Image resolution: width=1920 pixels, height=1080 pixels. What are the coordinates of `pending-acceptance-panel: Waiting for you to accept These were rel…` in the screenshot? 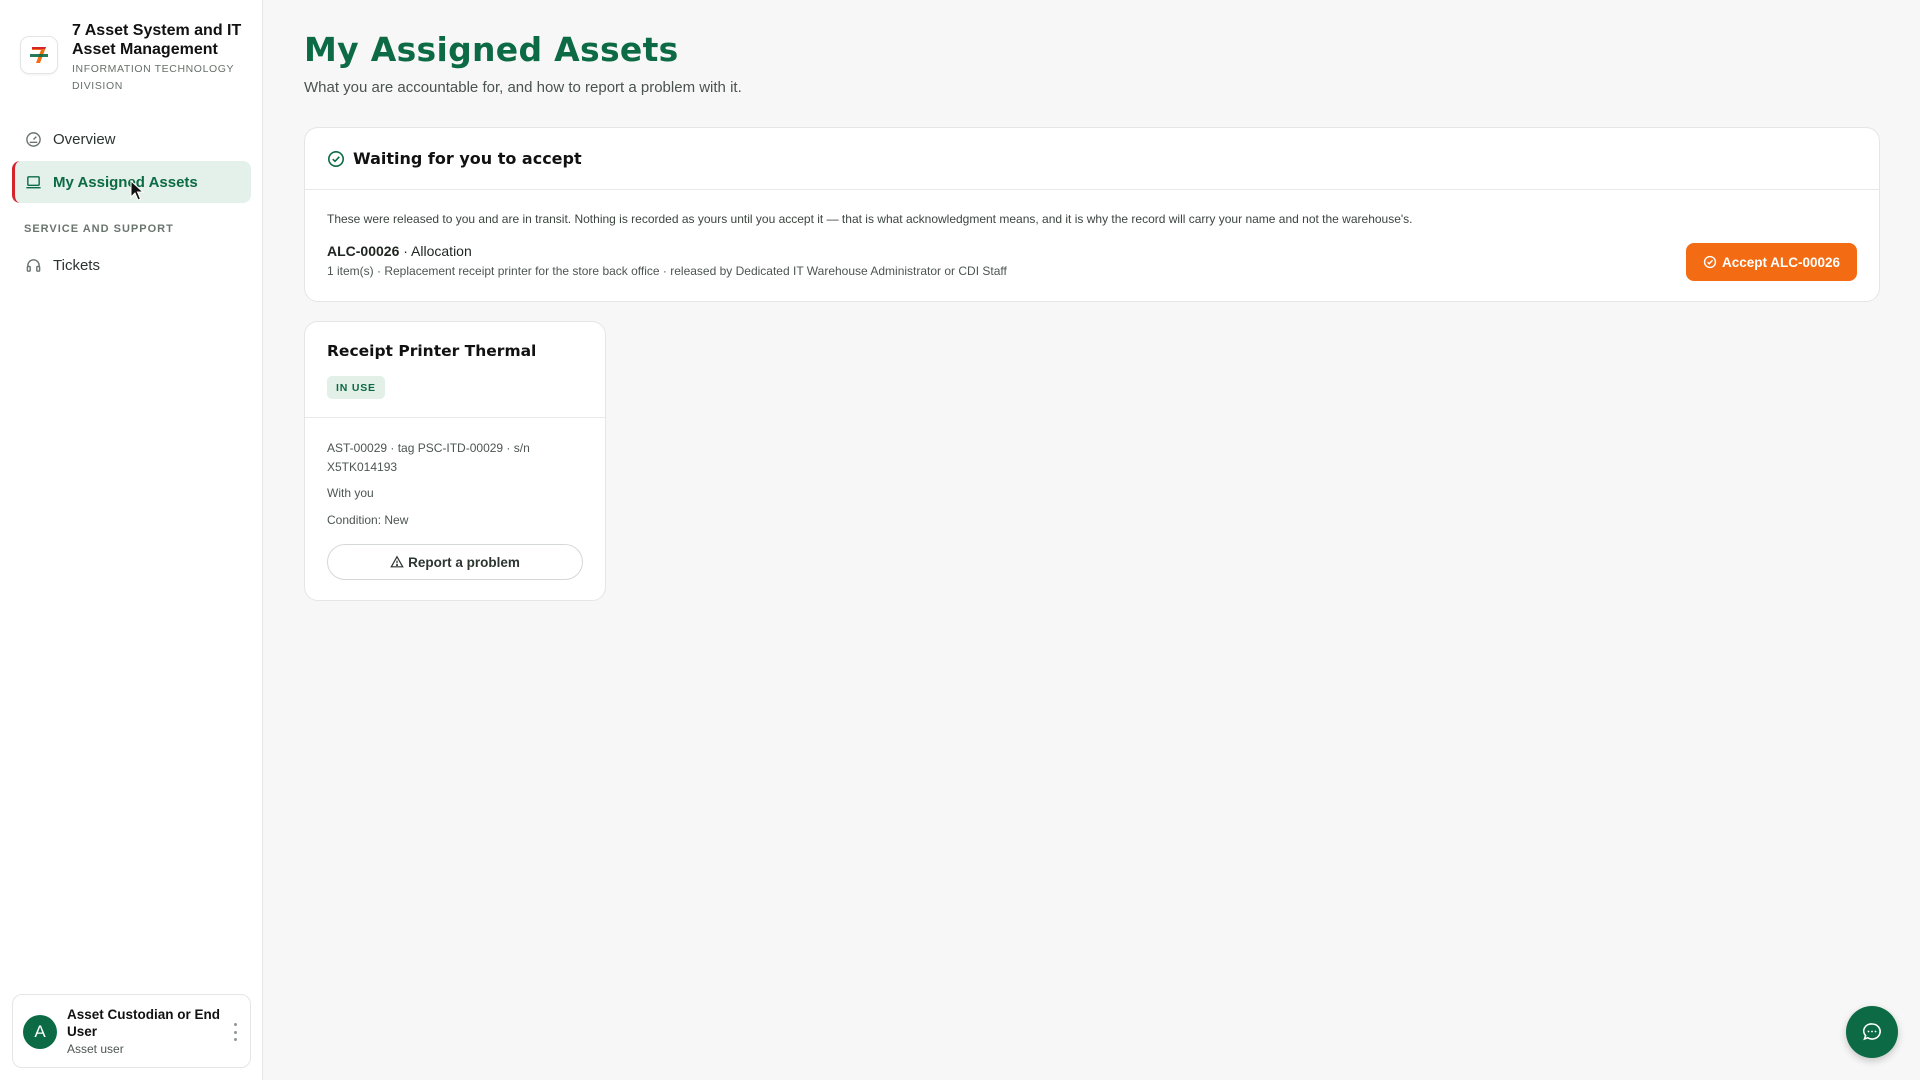 It's located at (1092, 214).